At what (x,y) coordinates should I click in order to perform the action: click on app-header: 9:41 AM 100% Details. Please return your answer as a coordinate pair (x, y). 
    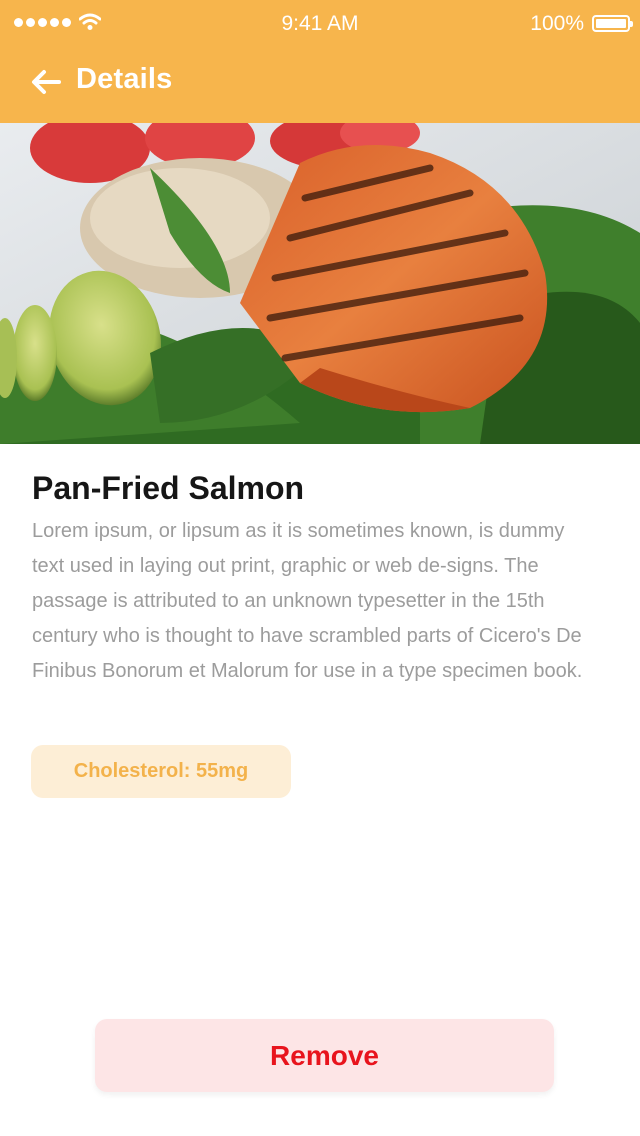
    Looking at the image, I should click on (320, 61).